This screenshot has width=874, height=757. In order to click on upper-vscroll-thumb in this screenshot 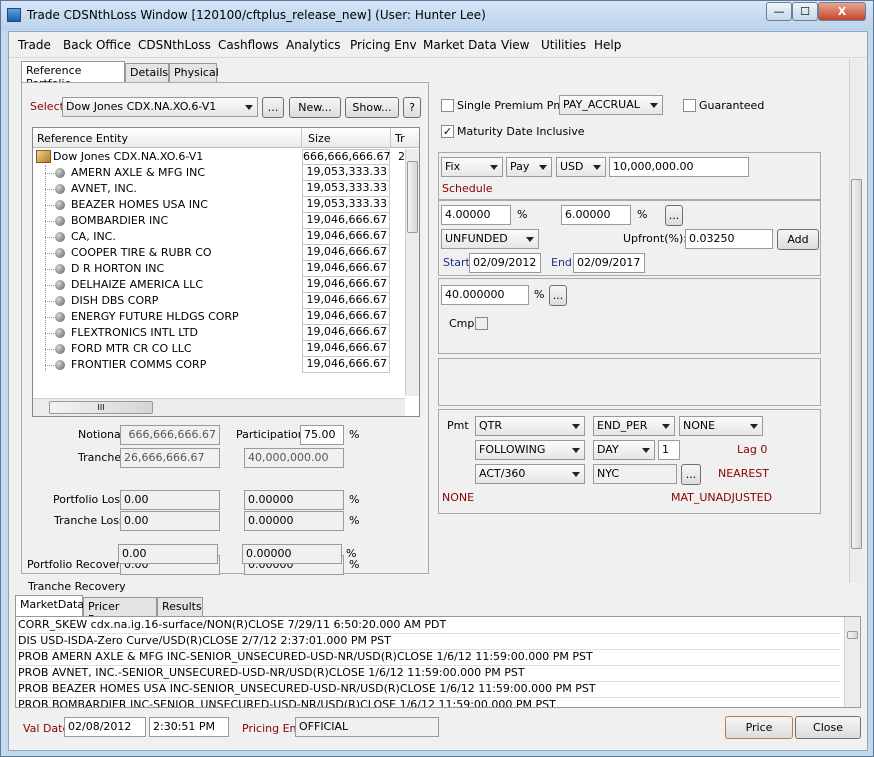, I will do `click(856, 364)`.